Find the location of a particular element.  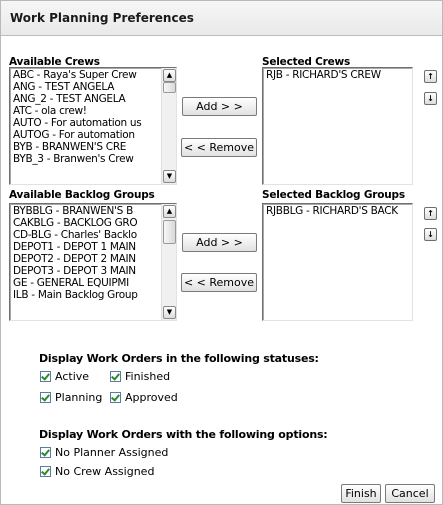

finished-label: Finished is located at coordinates (148, 376).